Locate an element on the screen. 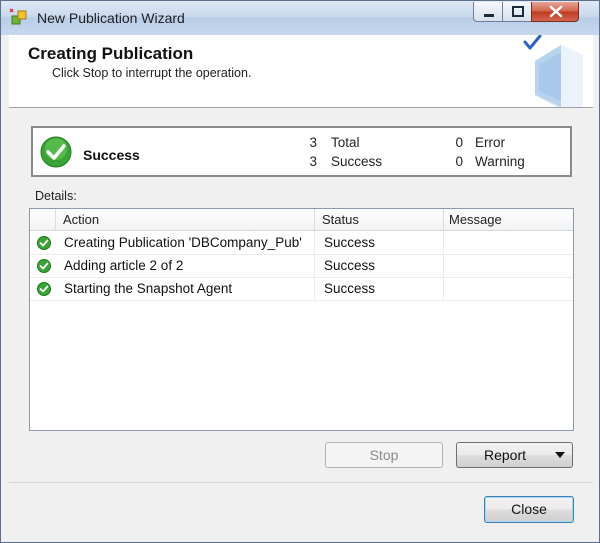 This screenshot has height=543, width=600. minimize-button is located at coordinates (488, 12).